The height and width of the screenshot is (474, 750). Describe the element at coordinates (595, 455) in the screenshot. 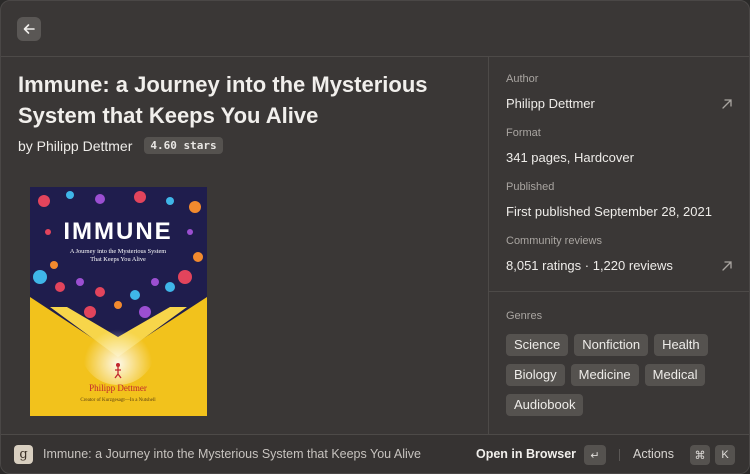

I see `enter-key-hint: ↵` at that location.